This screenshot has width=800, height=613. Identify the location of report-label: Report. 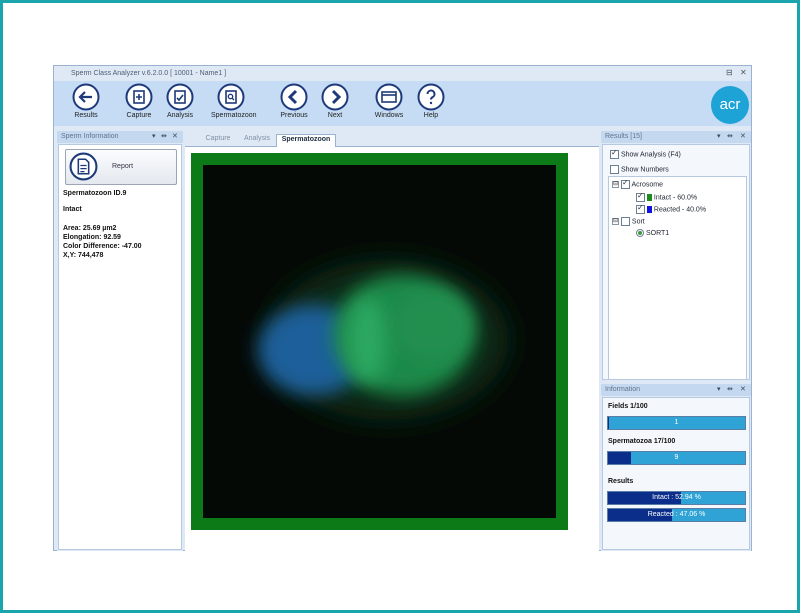
(123, 166).